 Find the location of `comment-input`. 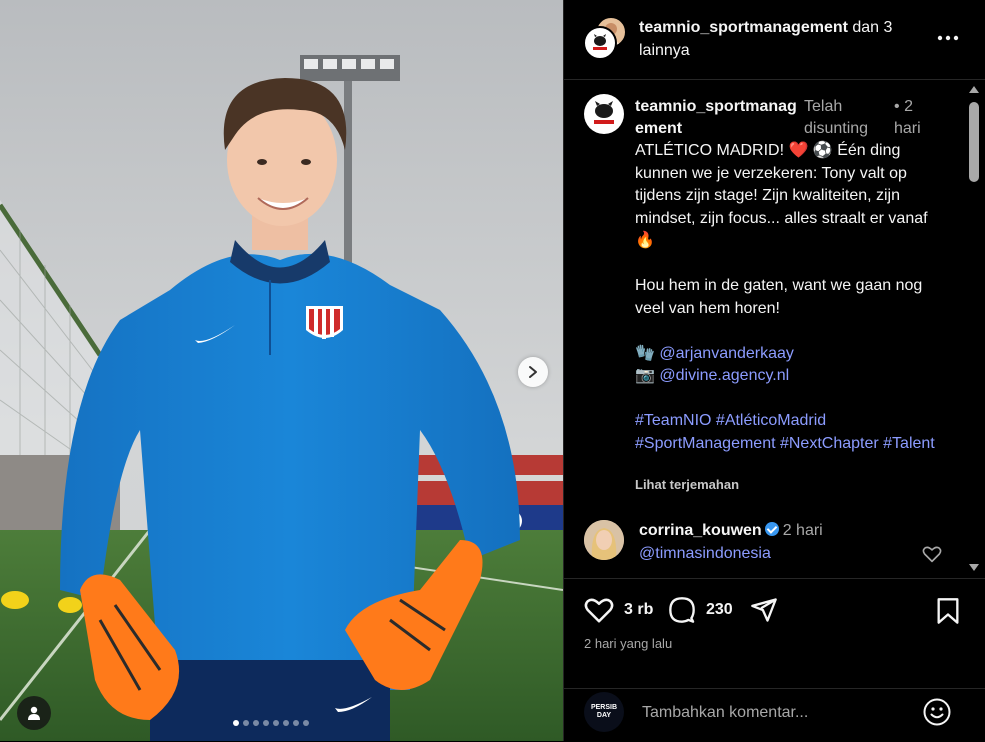

comment-input is located at coordinates (772, 713).